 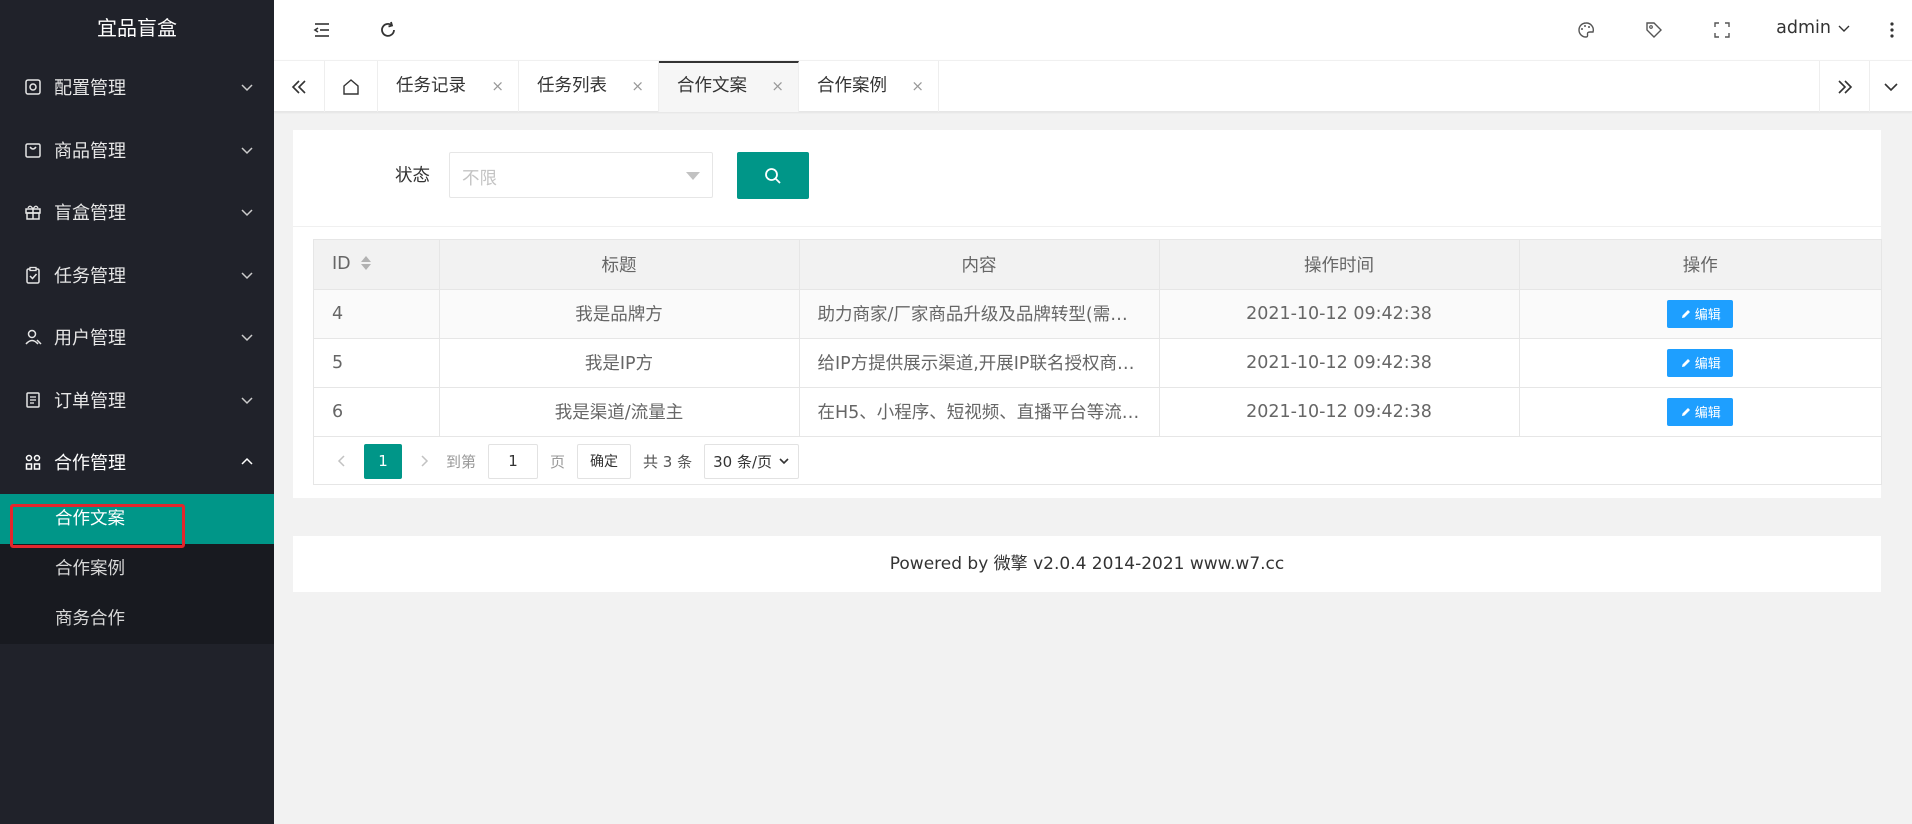 What do you see at coordinates (743, 461) in the screenshot?
I see `page-size-value: 30 条/页` at bounding box center [743, 461].